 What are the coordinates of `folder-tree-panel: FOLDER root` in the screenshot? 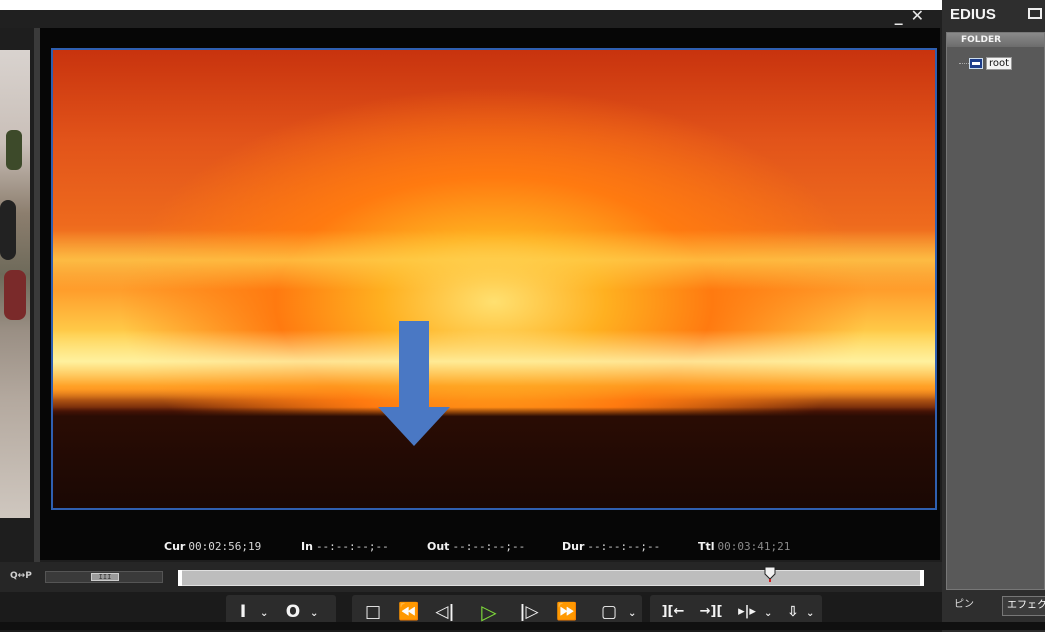 It's located at (995, 311).